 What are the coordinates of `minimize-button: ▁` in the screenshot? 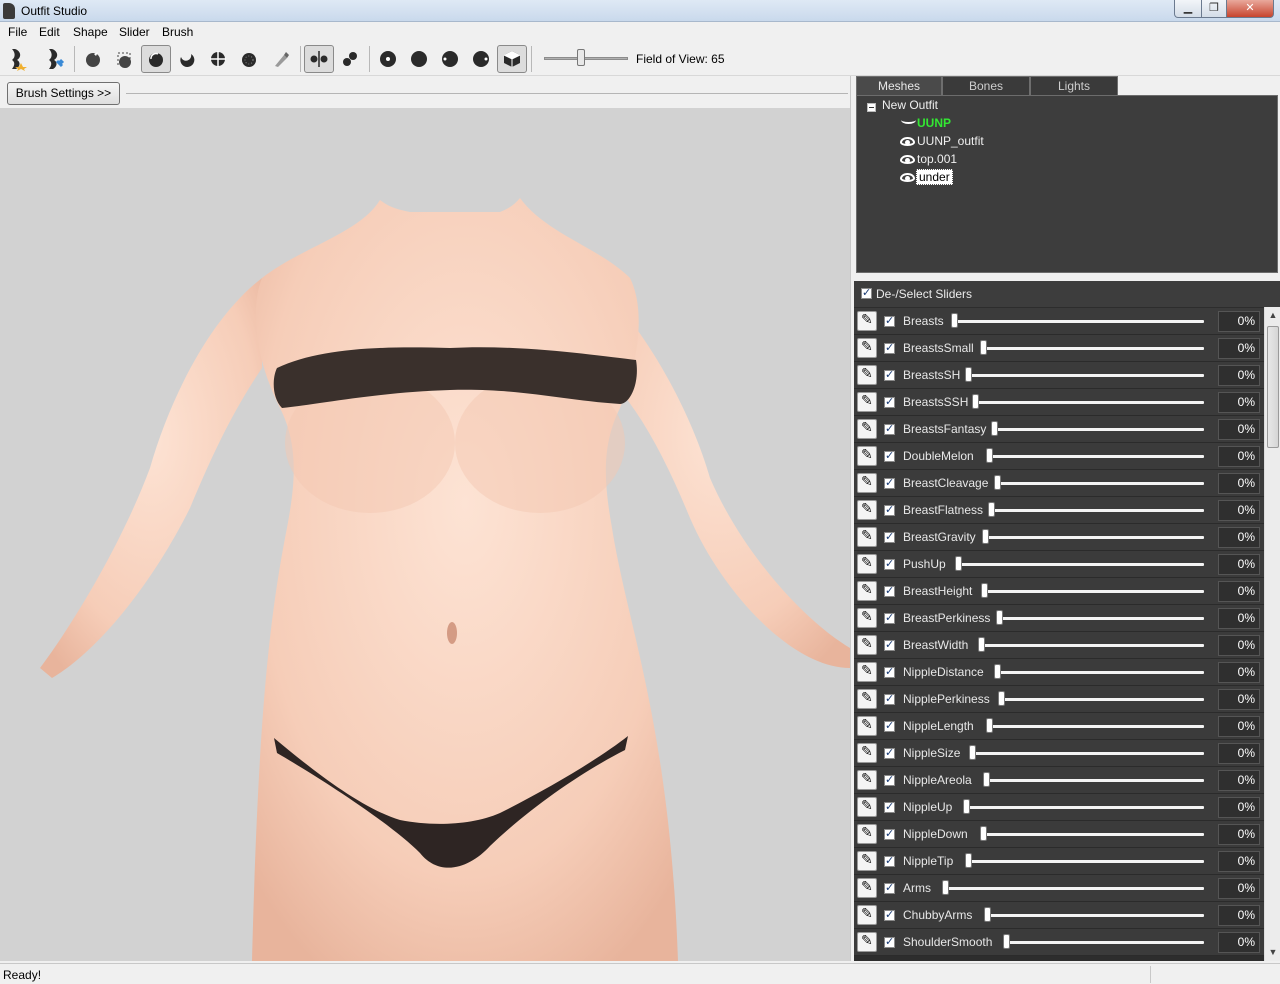 It's located at (1188, 9).